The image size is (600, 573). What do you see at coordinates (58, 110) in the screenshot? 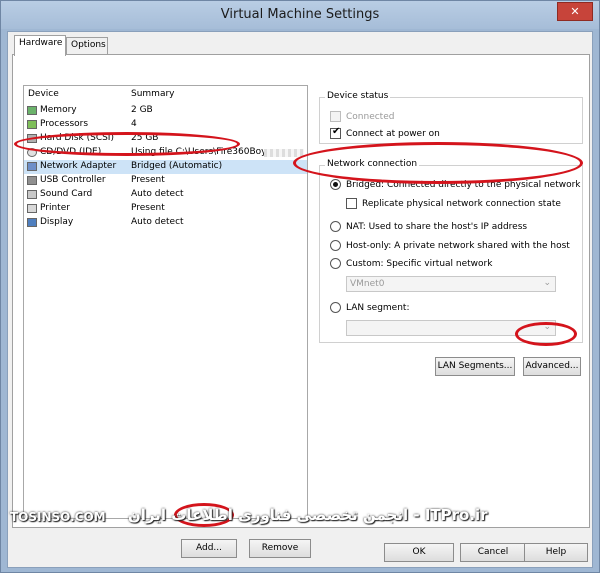
I see `device-name: Memory` at bounding box center [58, 110].